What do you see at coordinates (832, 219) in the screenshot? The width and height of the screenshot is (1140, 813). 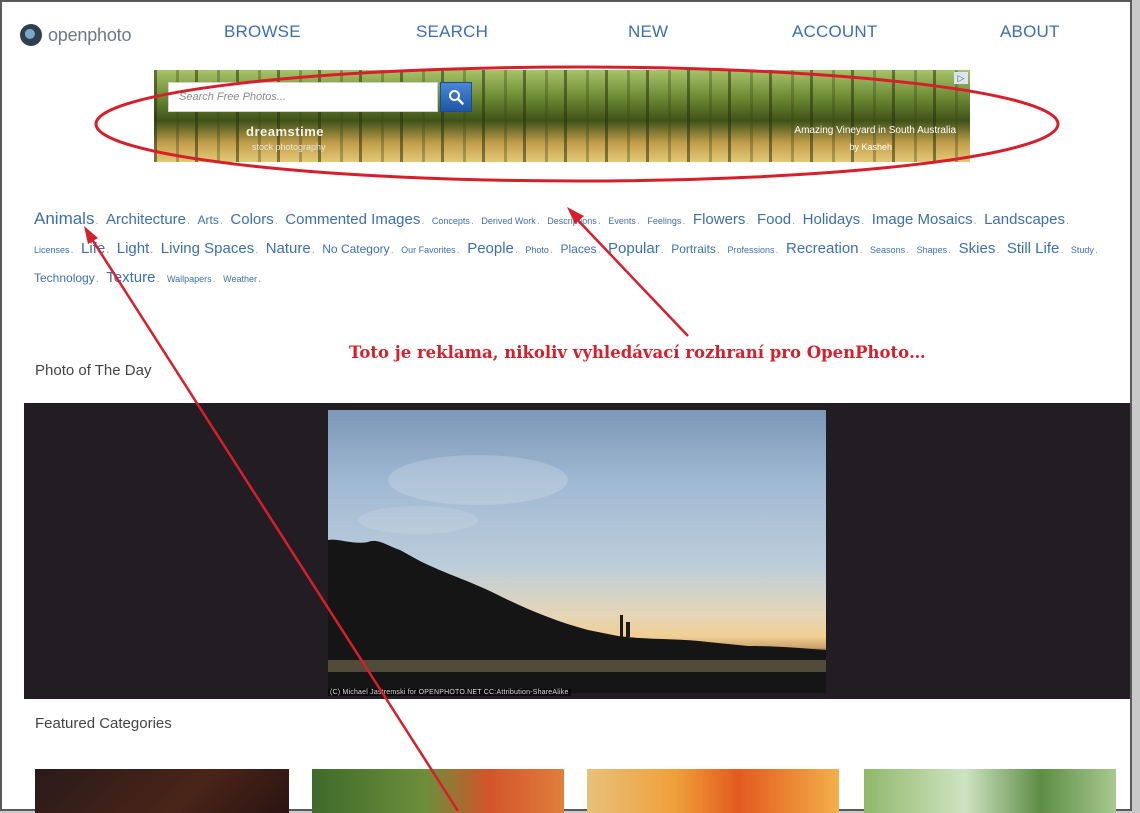 I see `category-link: Holidays` at bounding box center [832, 219].